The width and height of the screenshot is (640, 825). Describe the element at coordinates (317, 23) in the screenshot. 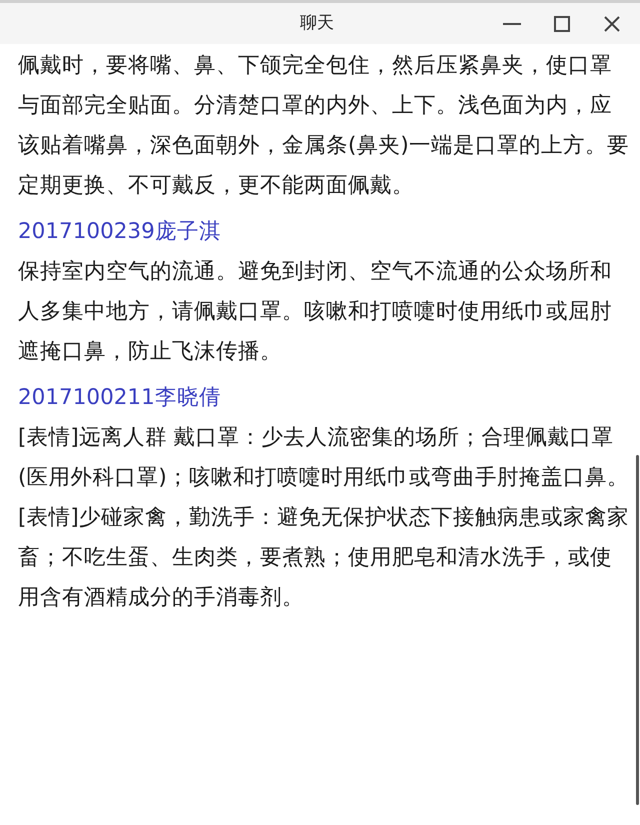

I see `window-title: 聊天` at that location.